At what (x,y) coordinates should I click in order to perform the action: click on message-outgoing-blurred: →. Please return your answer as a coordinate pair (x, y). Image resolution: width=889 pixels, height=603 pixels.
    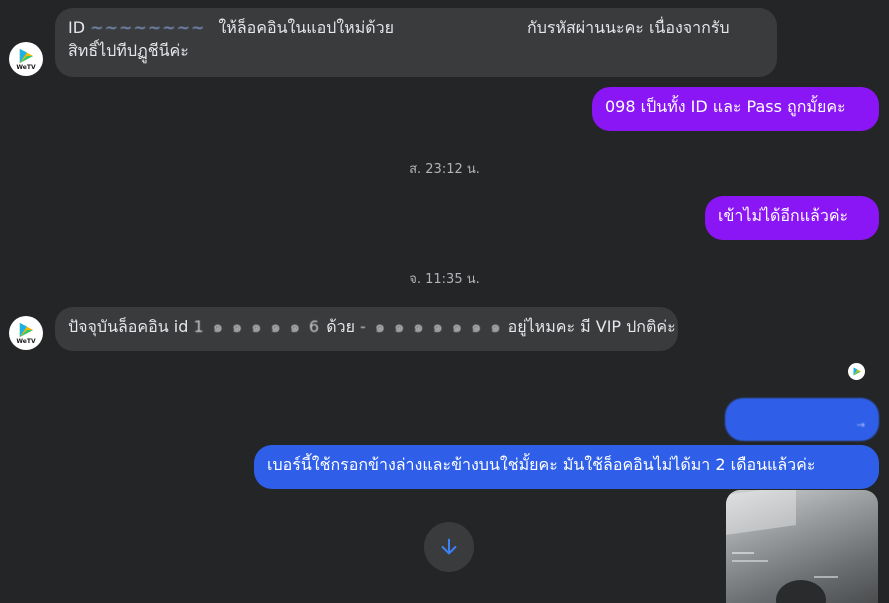
    Looking at the image, I should click on (802, 419).